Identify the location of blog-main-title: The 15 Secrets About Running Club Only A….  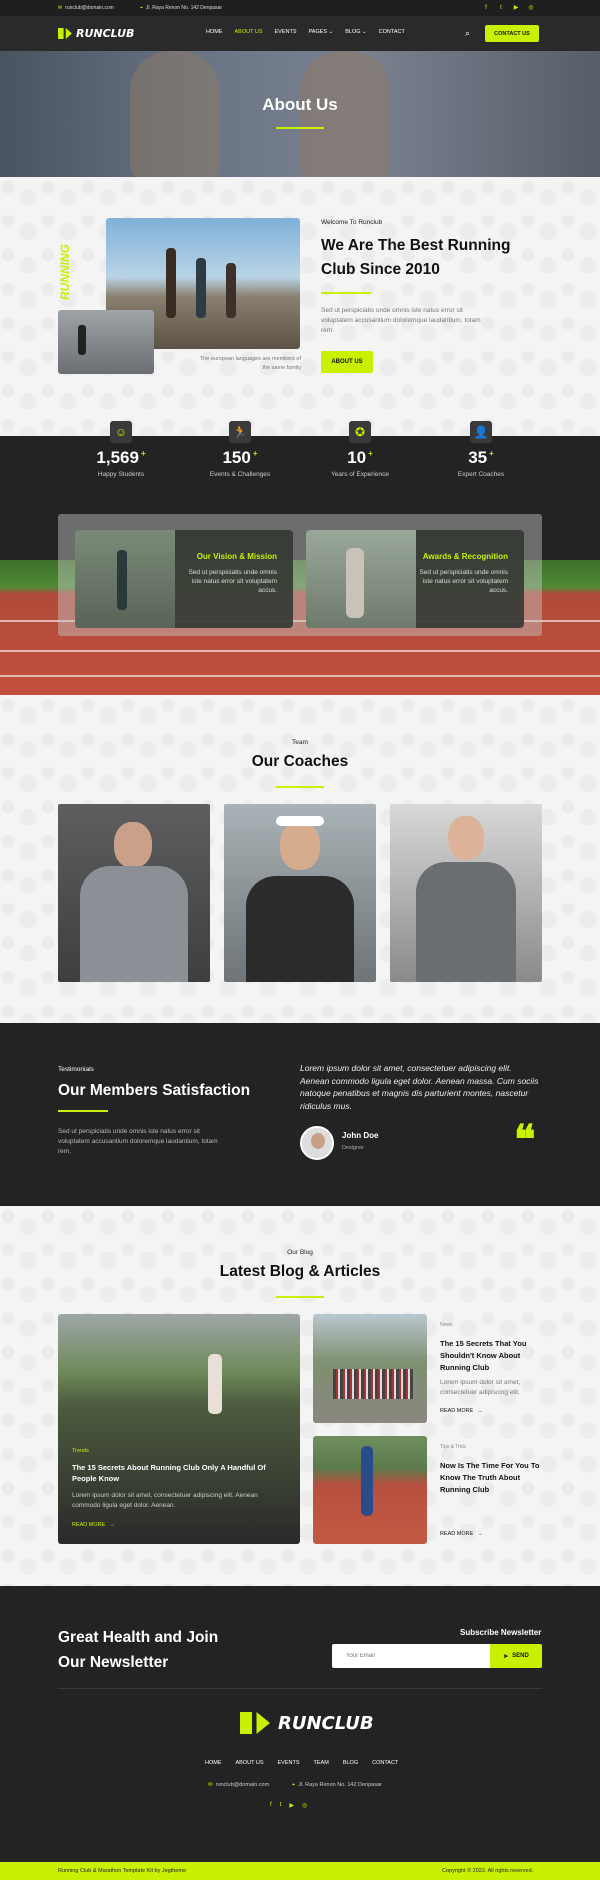
(172, 1473).